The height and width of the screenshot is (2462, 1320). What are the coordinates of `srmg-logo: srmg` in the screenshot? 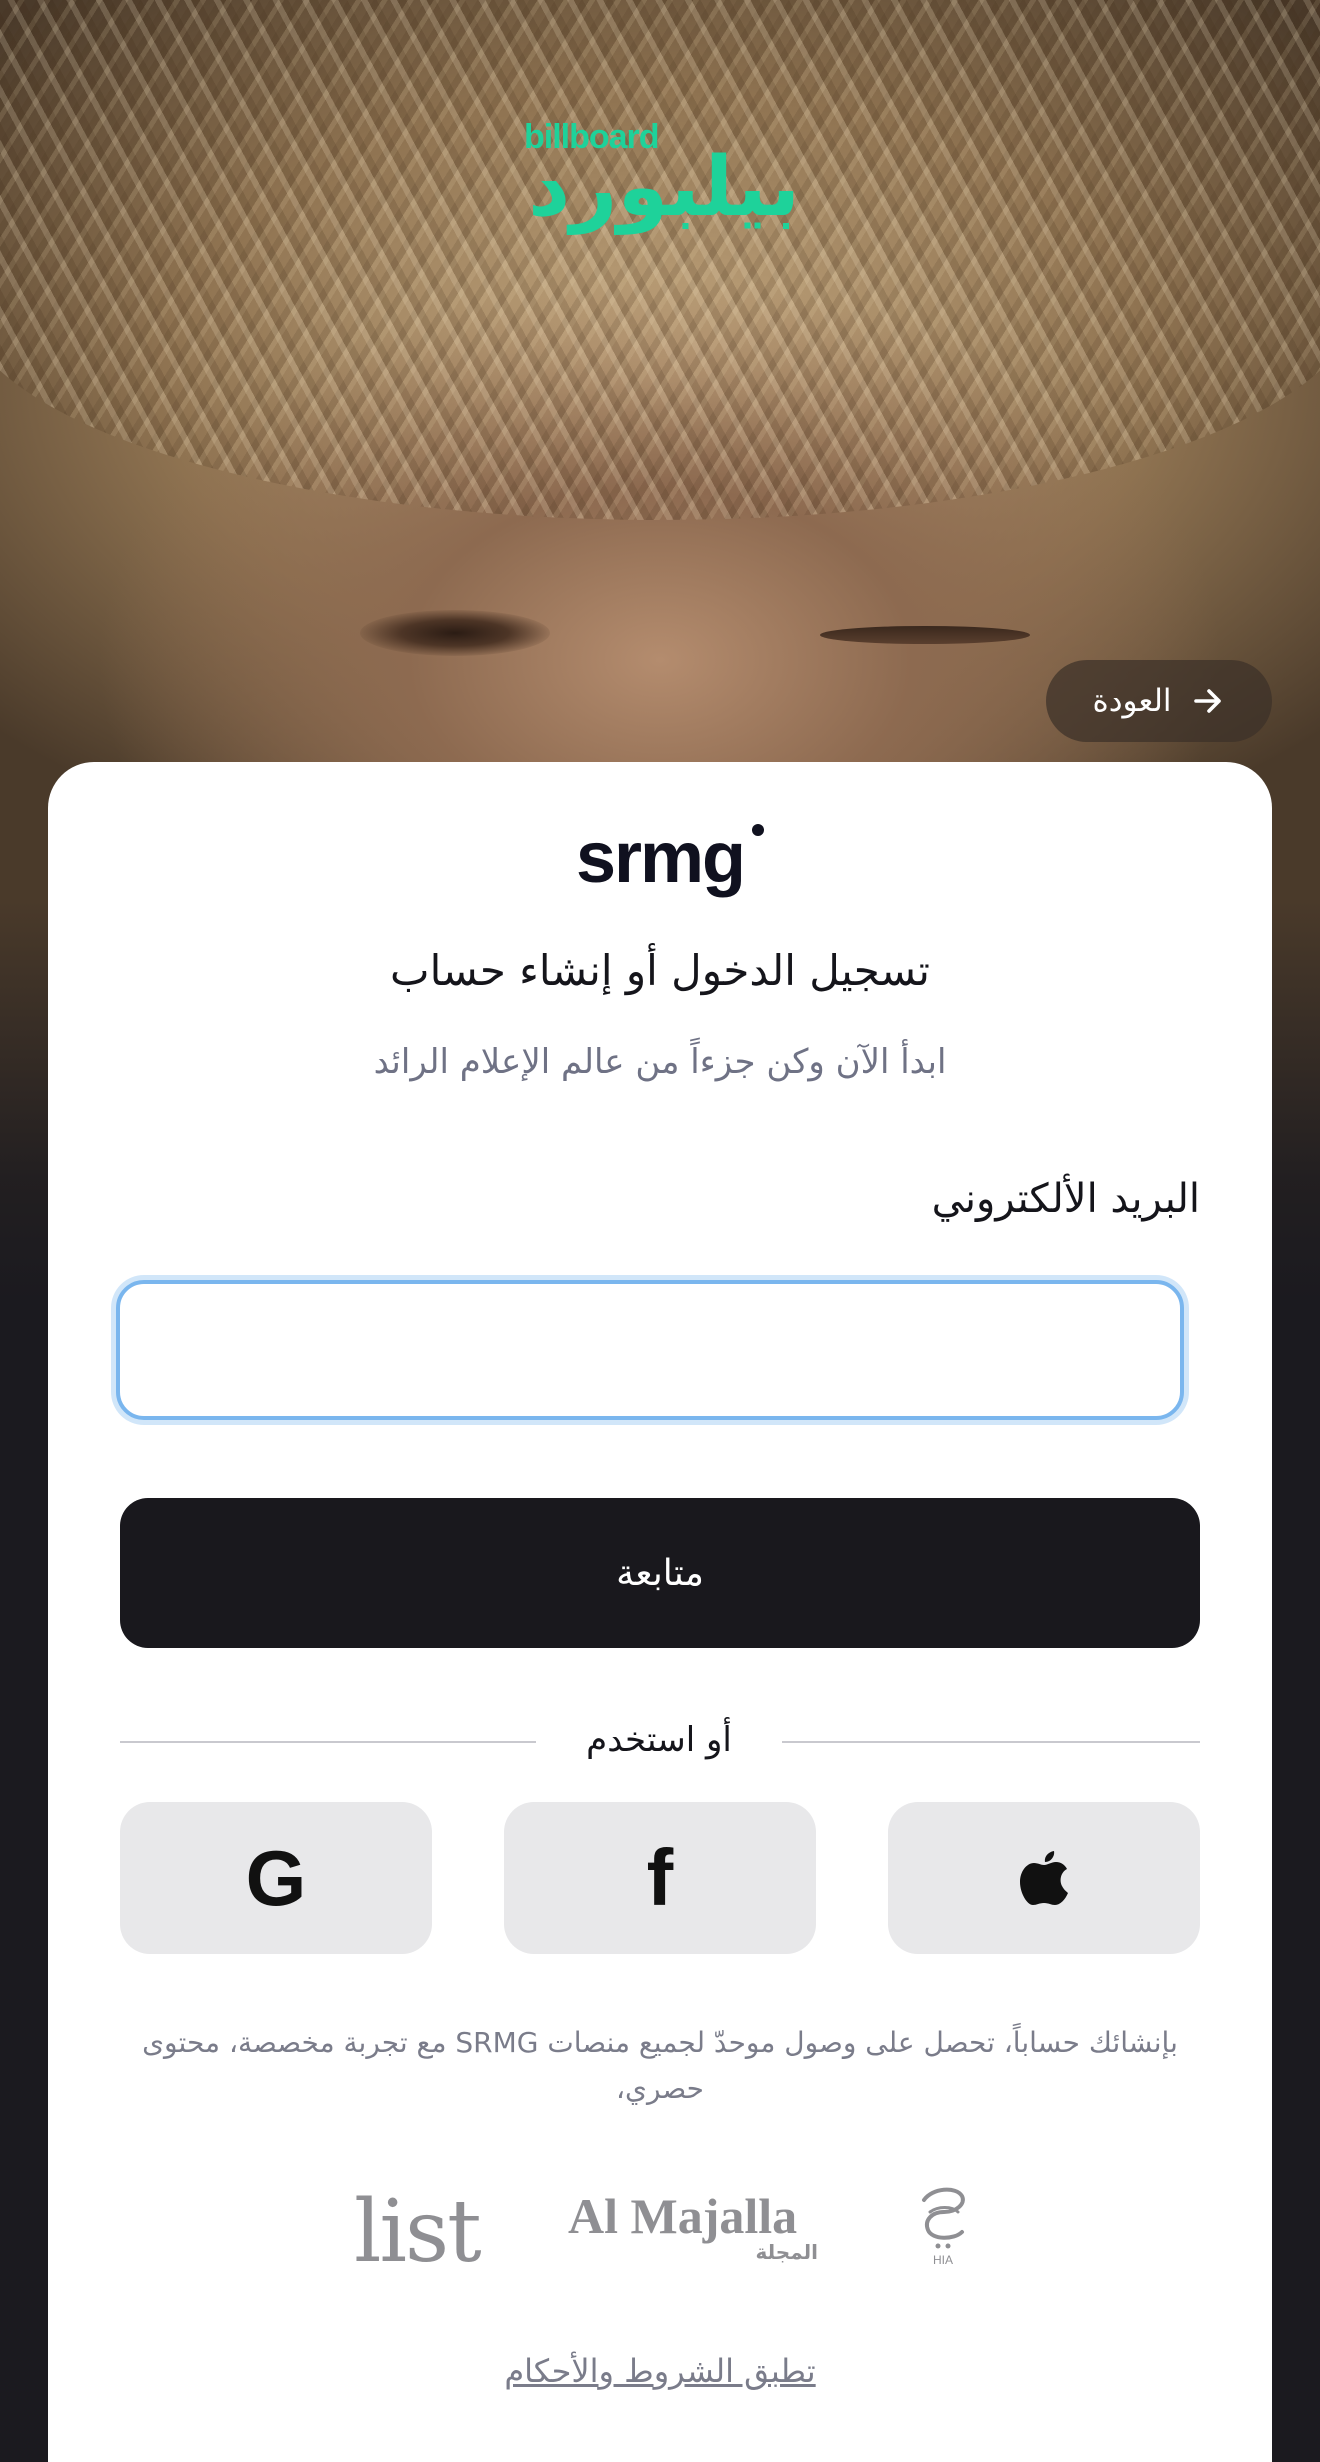 It's located at (662, 858).